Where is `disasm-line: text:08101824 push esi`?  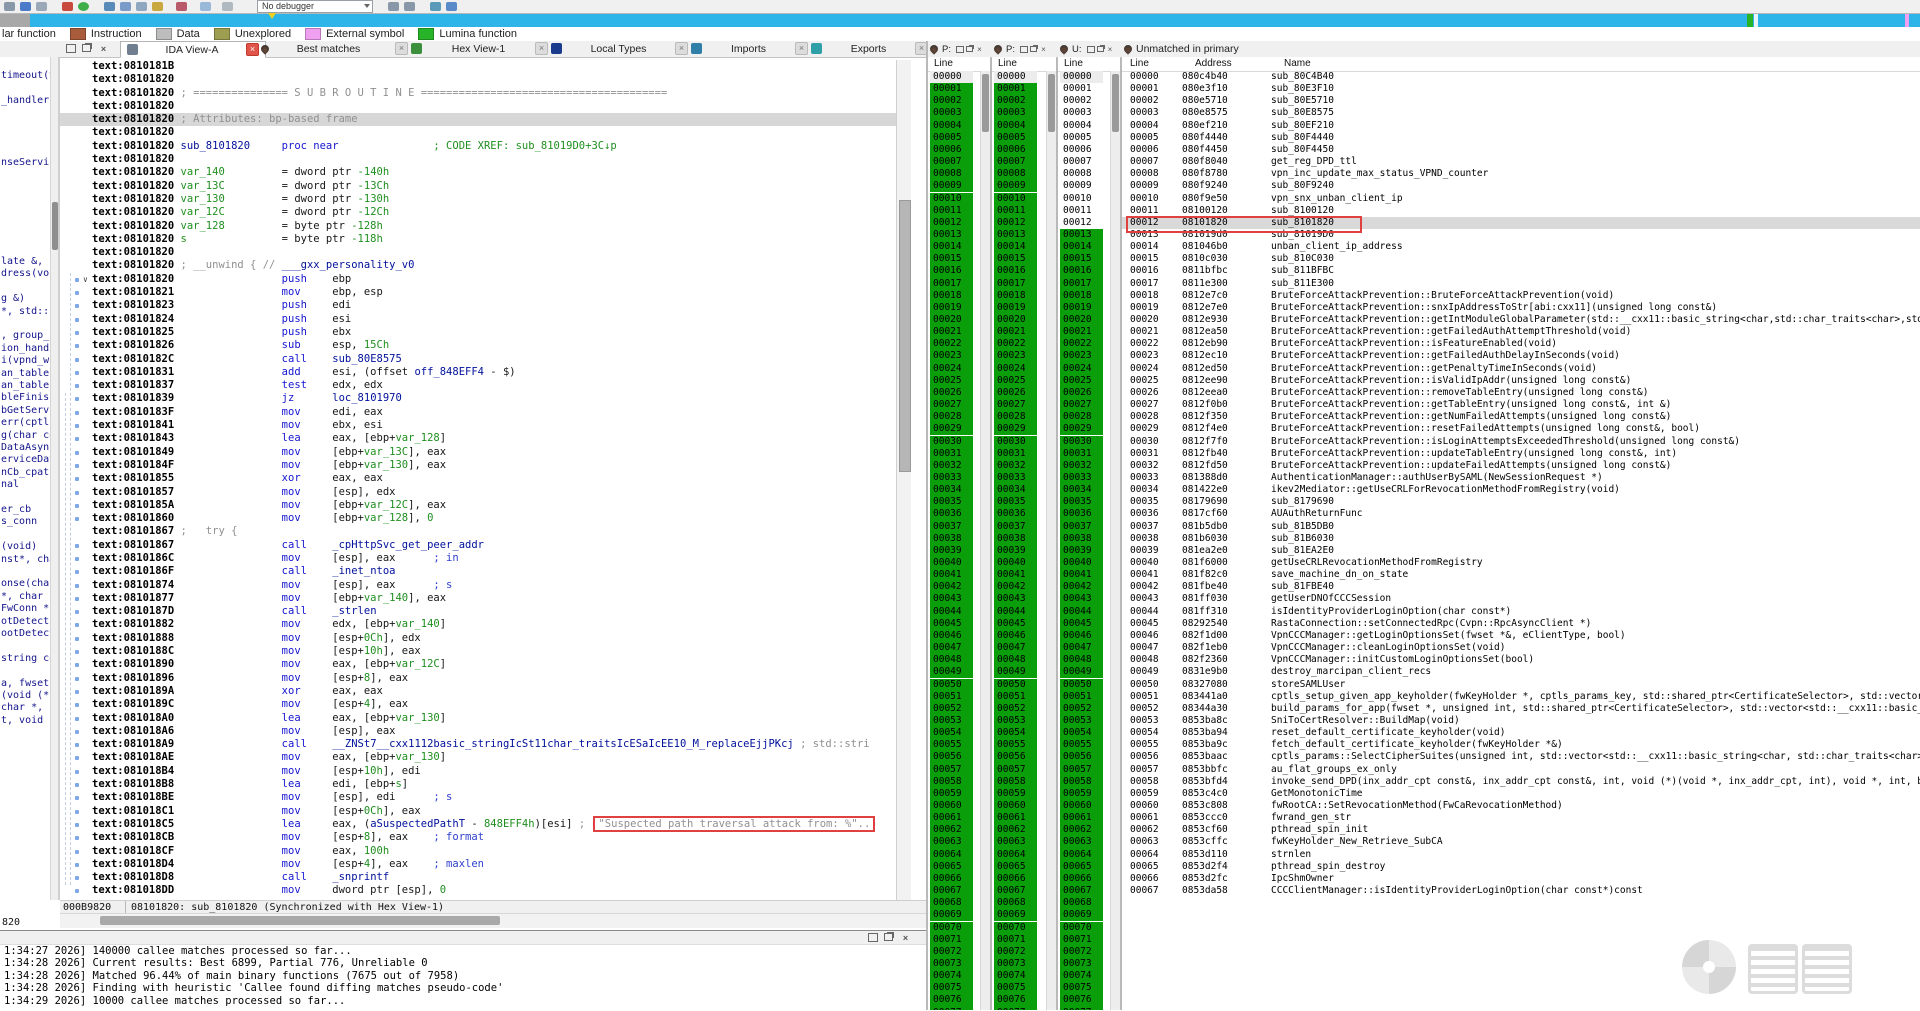 disasm-line: text:08101824 push esi is located at coordinates (485, 319).